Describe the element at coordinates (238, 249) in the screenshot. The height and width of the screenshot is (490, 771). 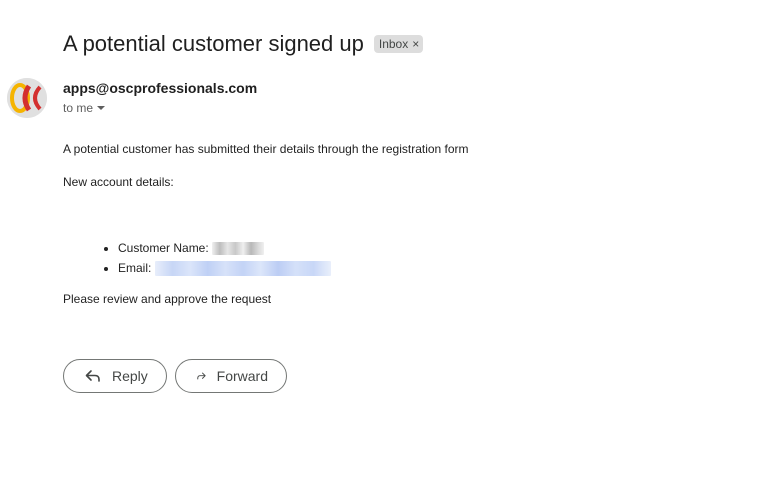
I see `redacted-customer-name` at that location.